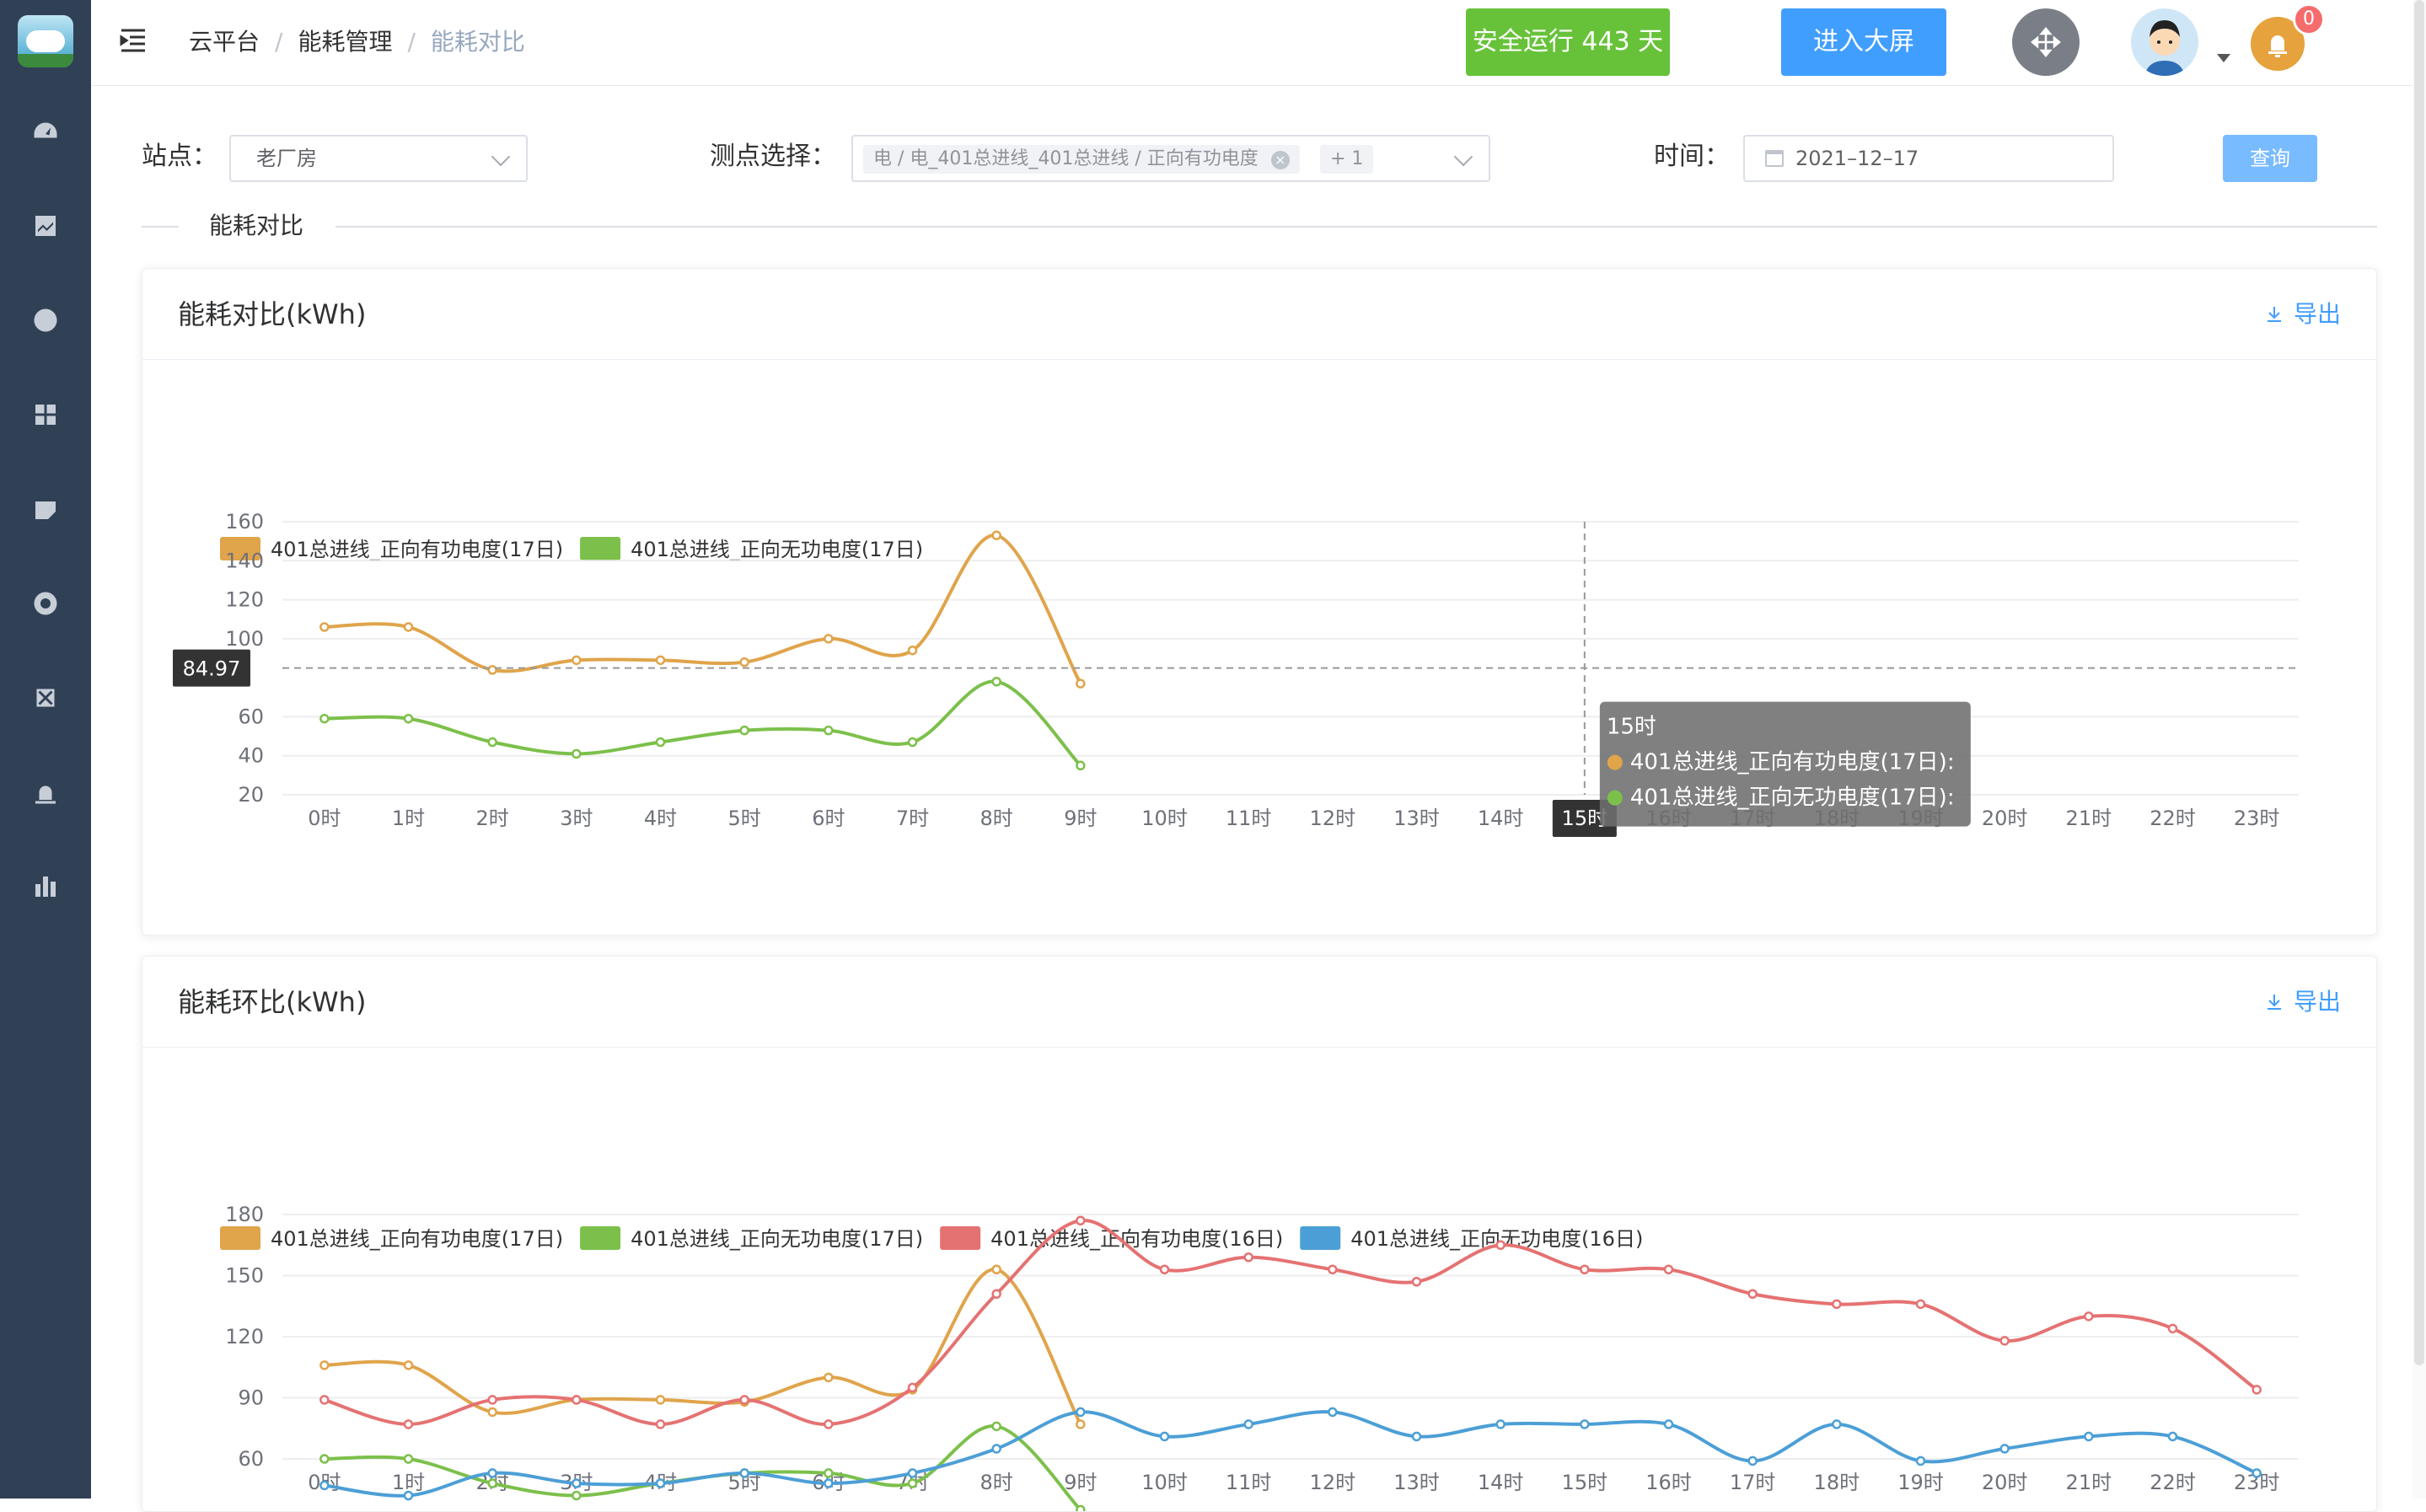  What do you see at coordinates (2270, 158) in the screenshot?
I see `query-button: 查询` at bounding box center [2270, 158].